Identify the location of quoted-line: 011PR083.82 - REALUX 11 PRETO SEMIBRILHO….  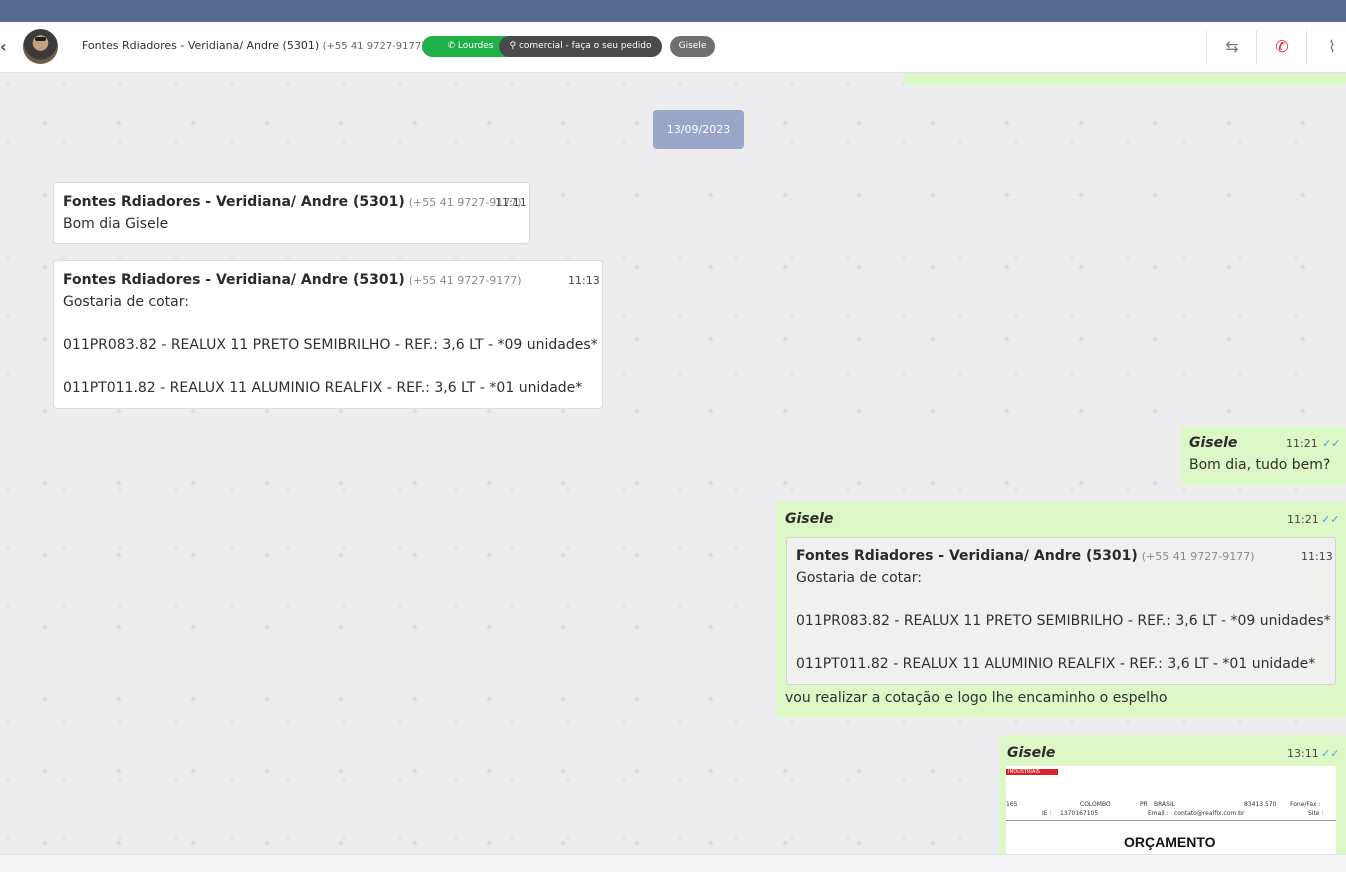
(1063, 621).